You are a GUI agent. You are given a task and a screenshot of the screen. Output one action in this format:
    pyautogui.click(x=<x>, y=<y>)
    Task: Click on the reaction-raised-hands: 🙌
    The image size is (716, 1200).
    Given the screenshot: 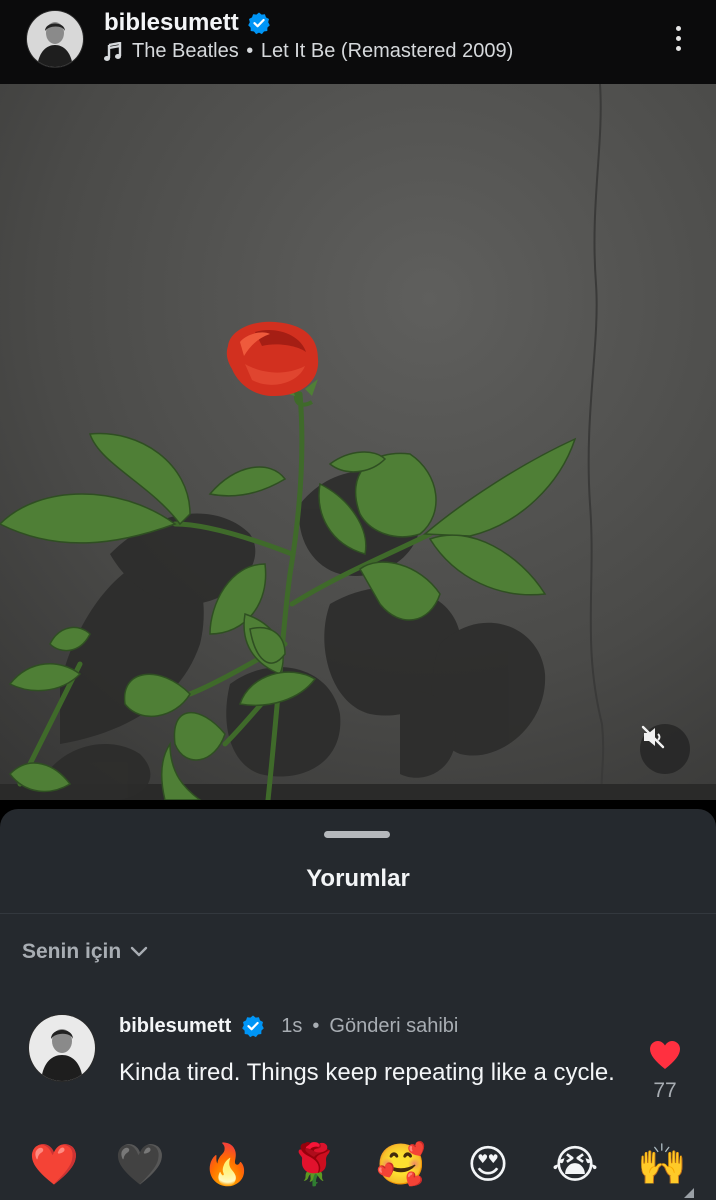 What is the action you would take?
    pyautogui.click(x=662, y=1165)
    